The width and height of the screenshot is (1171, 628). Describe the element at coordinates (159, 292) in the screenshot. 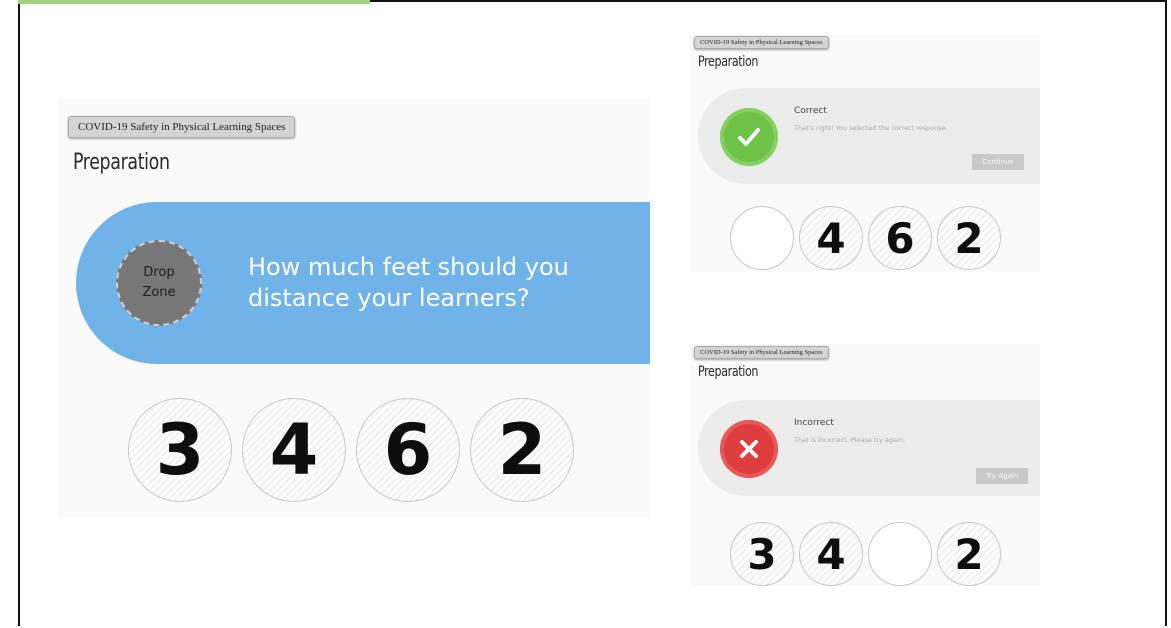

I see `drop-zone-label-line2: Zone` at that location.